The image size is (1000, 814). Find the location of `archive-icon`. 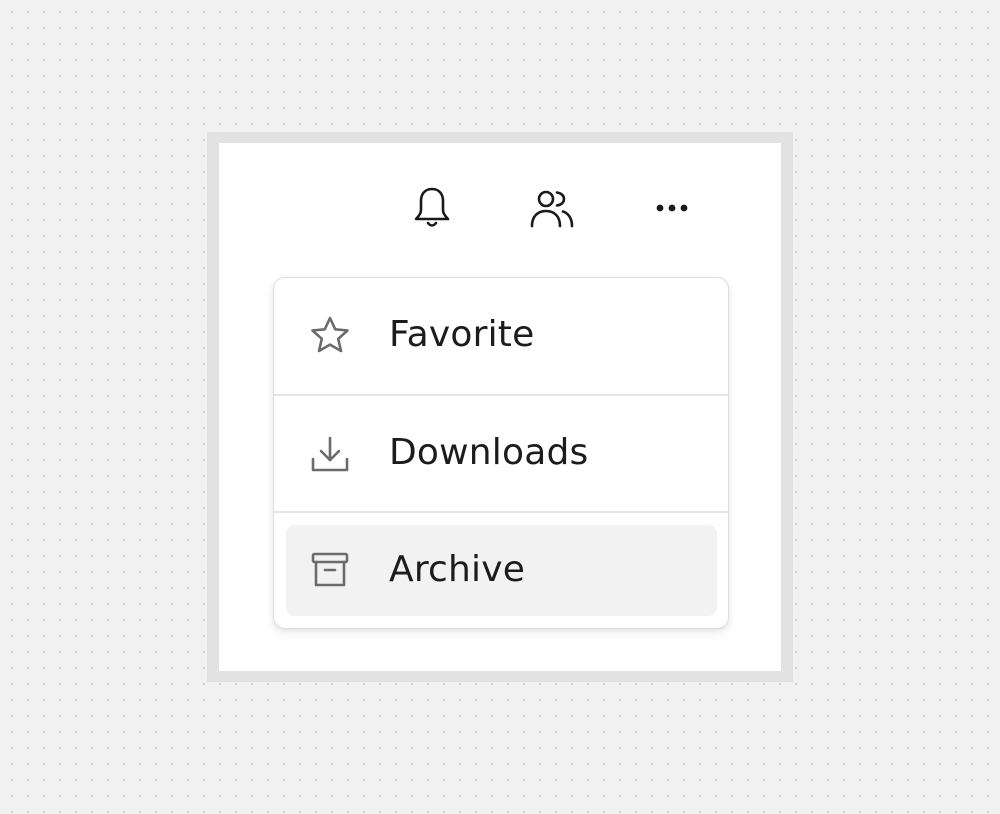

archive-icon is located at coordinates (330, 570).